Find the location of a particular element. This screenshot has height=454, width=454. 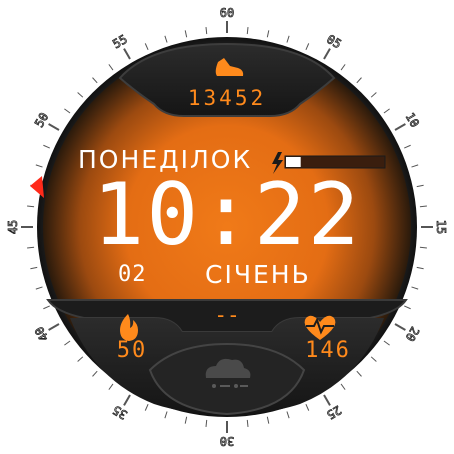

bezel-number: 50 is located at coordinates (41, 120).